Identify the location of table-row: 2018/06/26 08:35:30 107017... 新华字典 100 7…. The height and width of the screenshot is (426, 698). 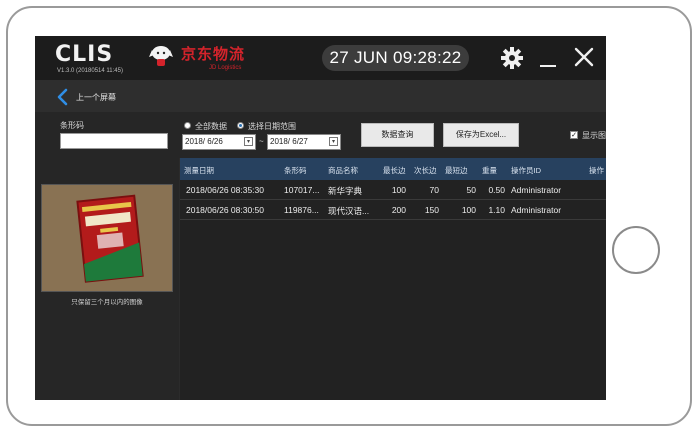
(393, 190).